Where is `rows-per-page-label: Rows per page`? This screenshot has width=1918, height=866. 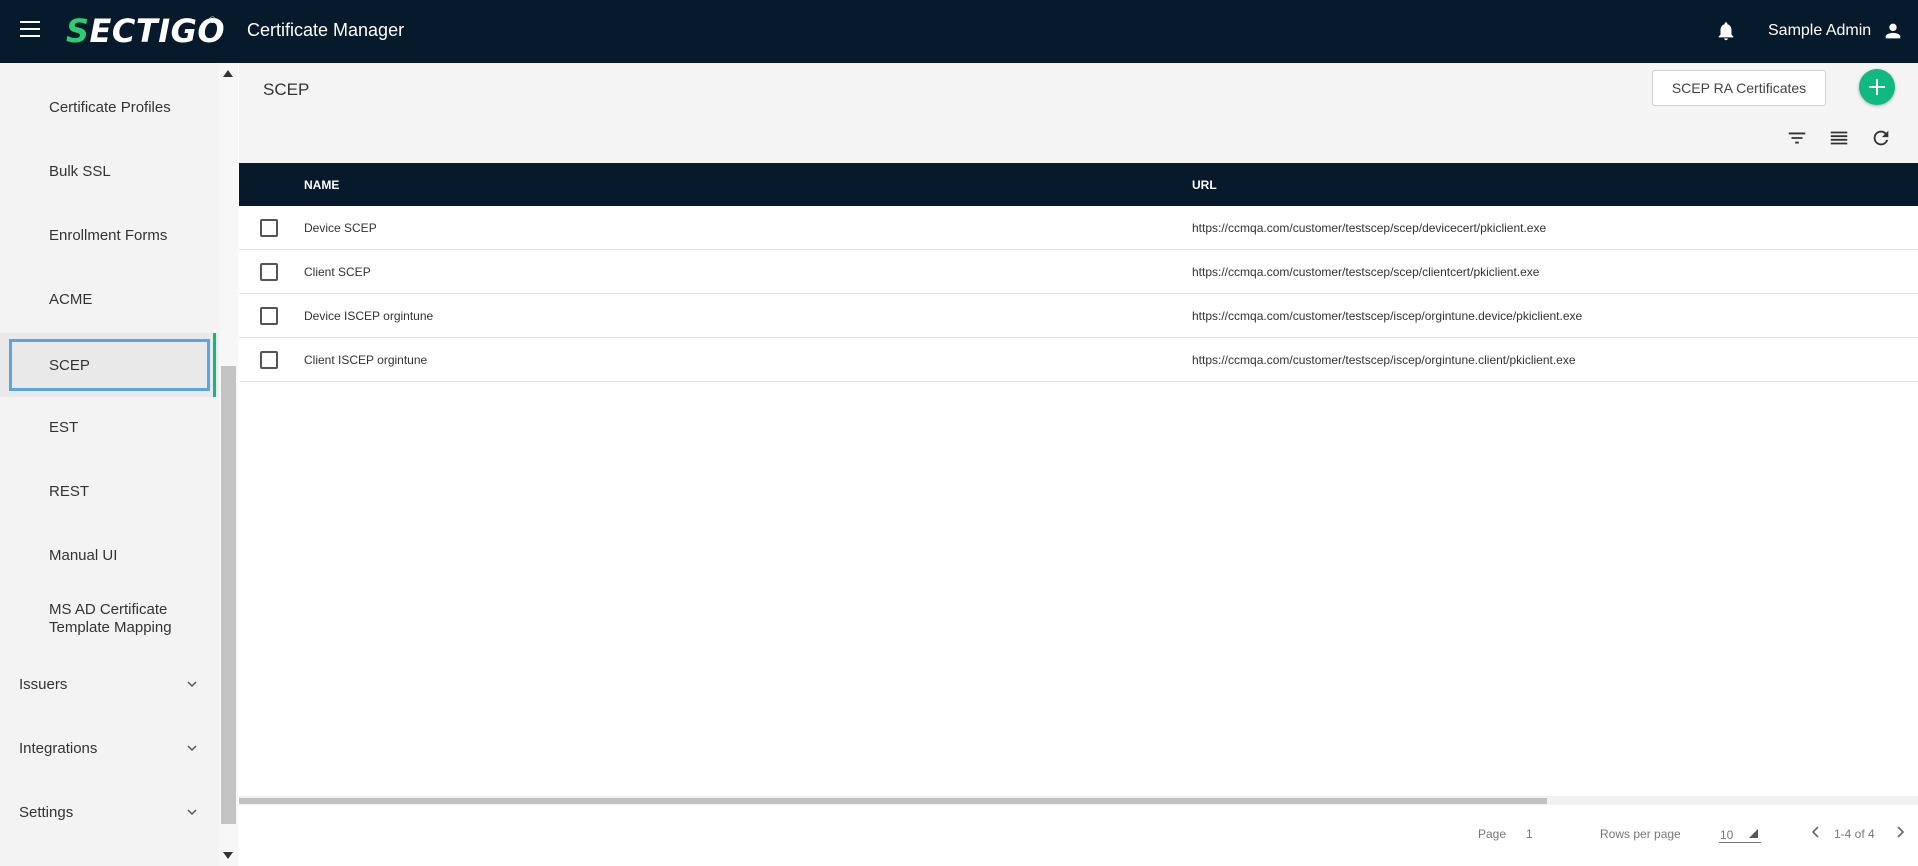
rows-per-page-label: Rows per page is located at coordinates (1640, 834).